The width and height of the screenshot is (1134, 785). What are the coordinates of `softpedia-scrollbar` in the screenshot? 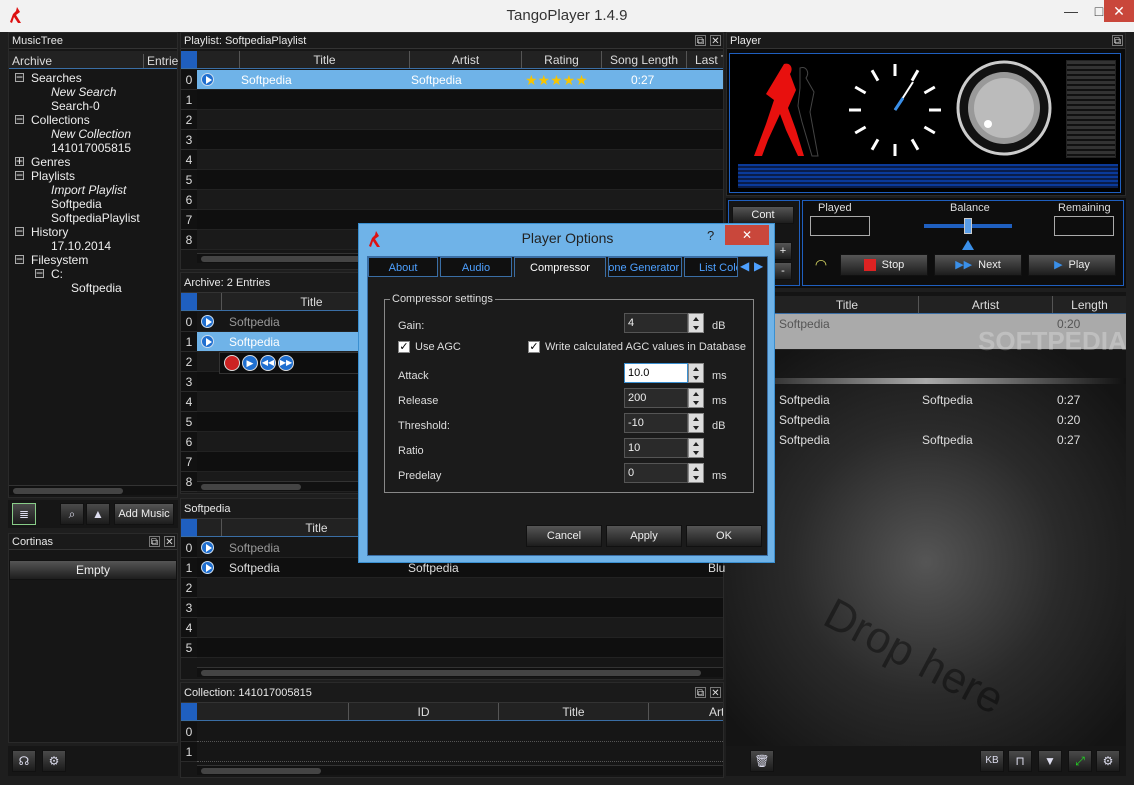 It's located at (460, 672).